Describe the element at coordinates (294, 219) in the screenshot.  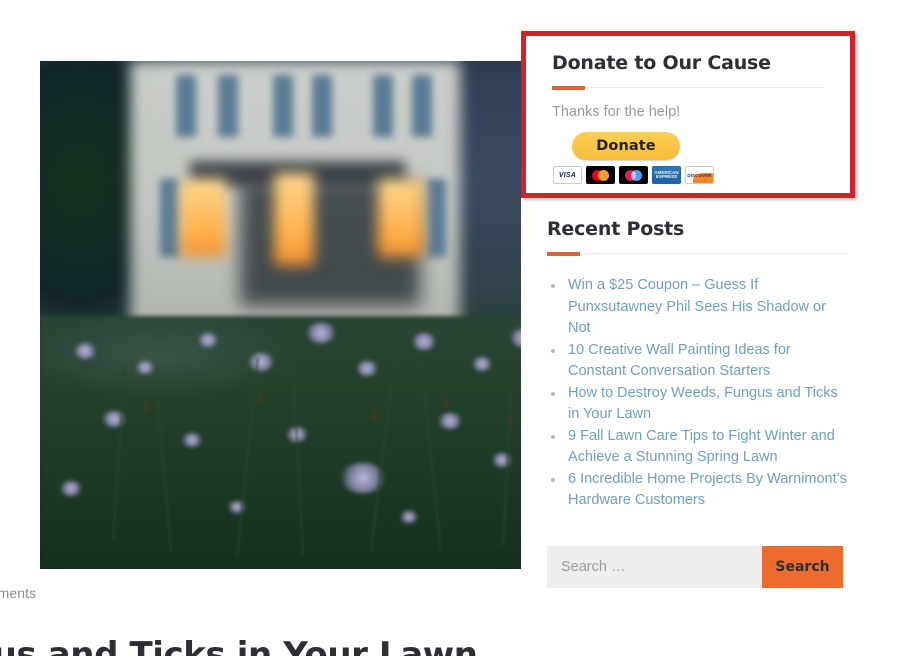
I see `lit-doorway` at that location.